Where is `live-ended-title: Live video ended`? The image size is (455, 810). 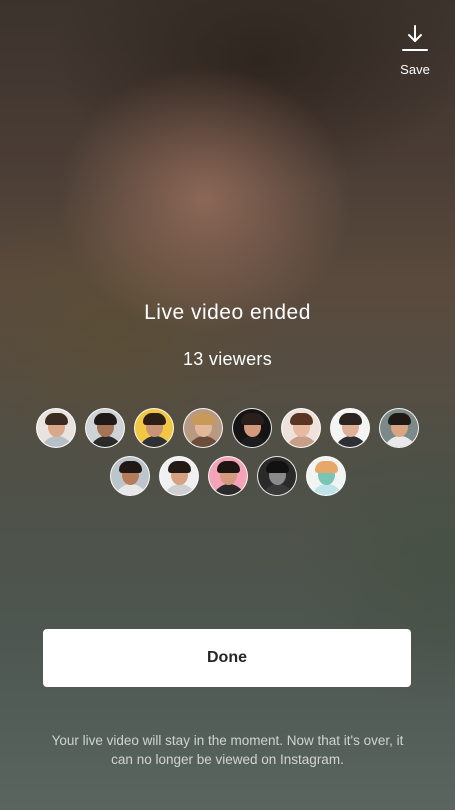
live-ended-title: Live video ended is located at coordinates (227, 312).